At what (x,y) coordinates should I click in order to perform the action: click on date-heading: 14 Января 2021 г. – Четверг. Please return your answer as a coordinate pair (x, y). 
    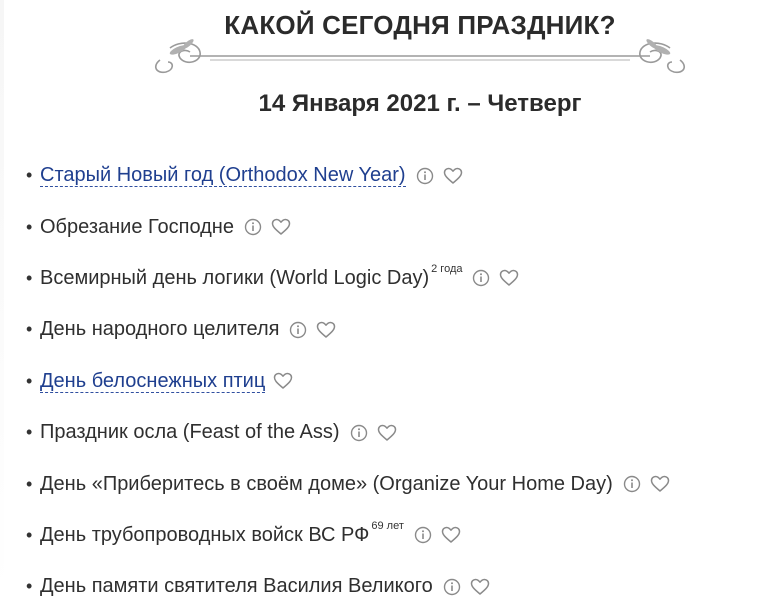
    Looking at the image, I should click on (420, 103).